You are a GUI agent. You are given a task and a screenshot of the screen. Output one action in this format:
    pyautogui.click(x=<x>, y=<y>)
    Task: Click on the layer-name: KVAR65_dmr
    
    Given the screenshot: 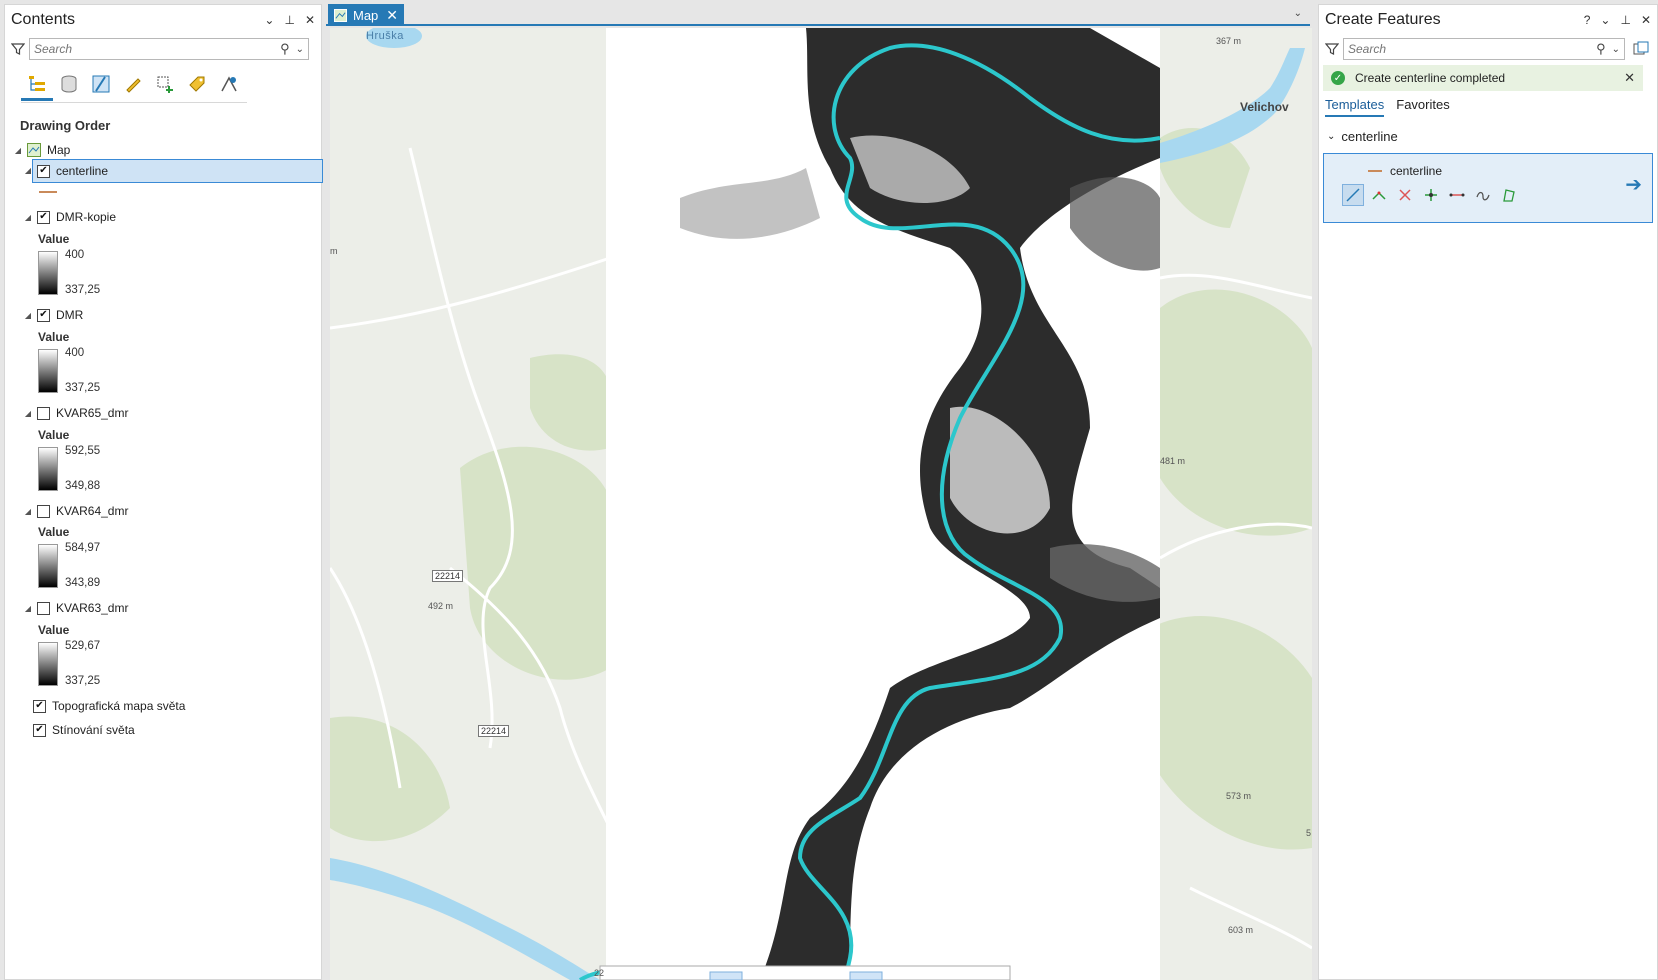 What is the action you would take?
    pyautogui.click(x=92, y=413)
    